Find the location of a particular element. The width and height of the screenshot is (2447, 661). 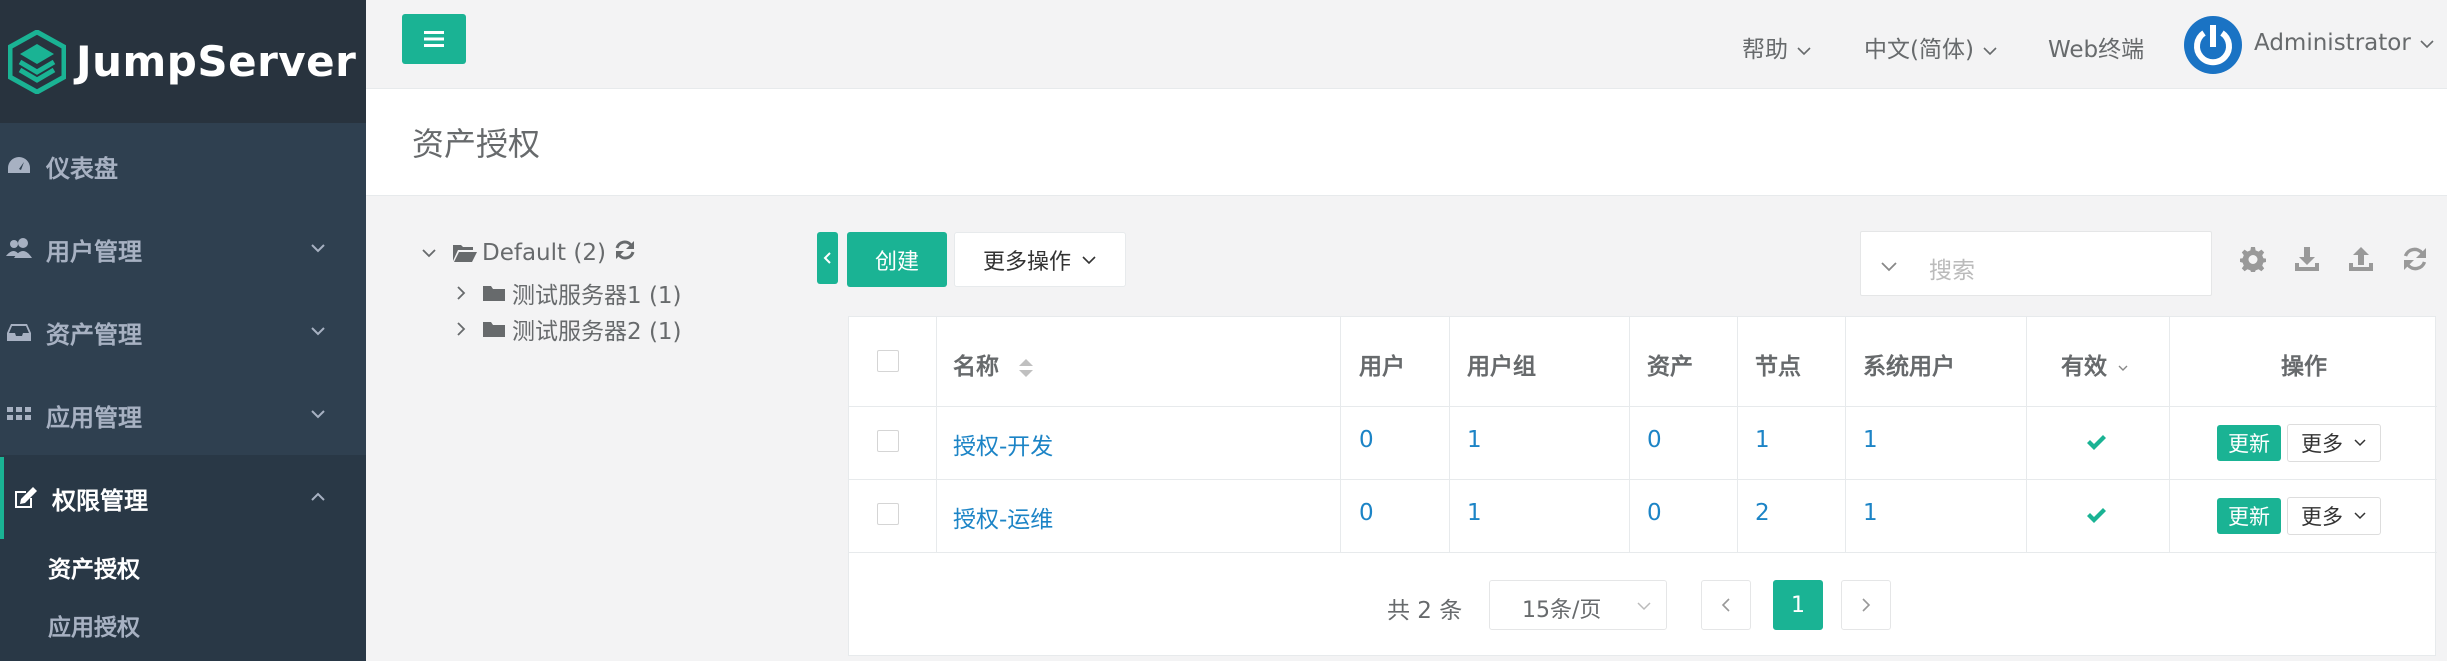

sort-icon is located at coordinates (1026, 367).